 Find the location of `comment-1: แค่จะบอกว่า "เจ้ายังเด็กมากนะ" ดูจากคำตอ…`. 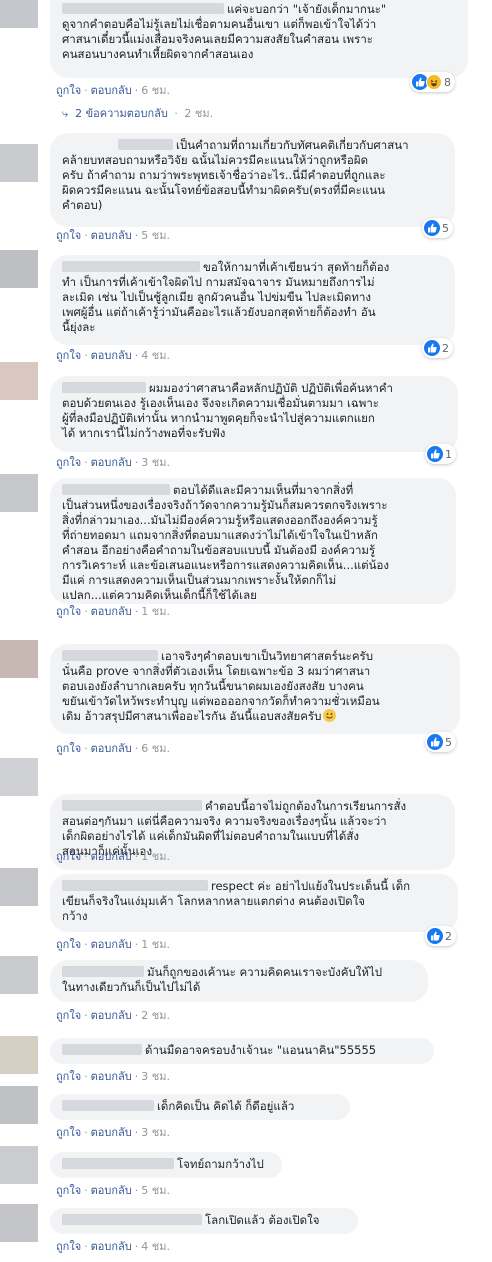

comment-1: แค่จะบอกว่า "เจ้ายังเด็กมากนะ" ดูจากคำตอ… is located at coordinates (246, 60).